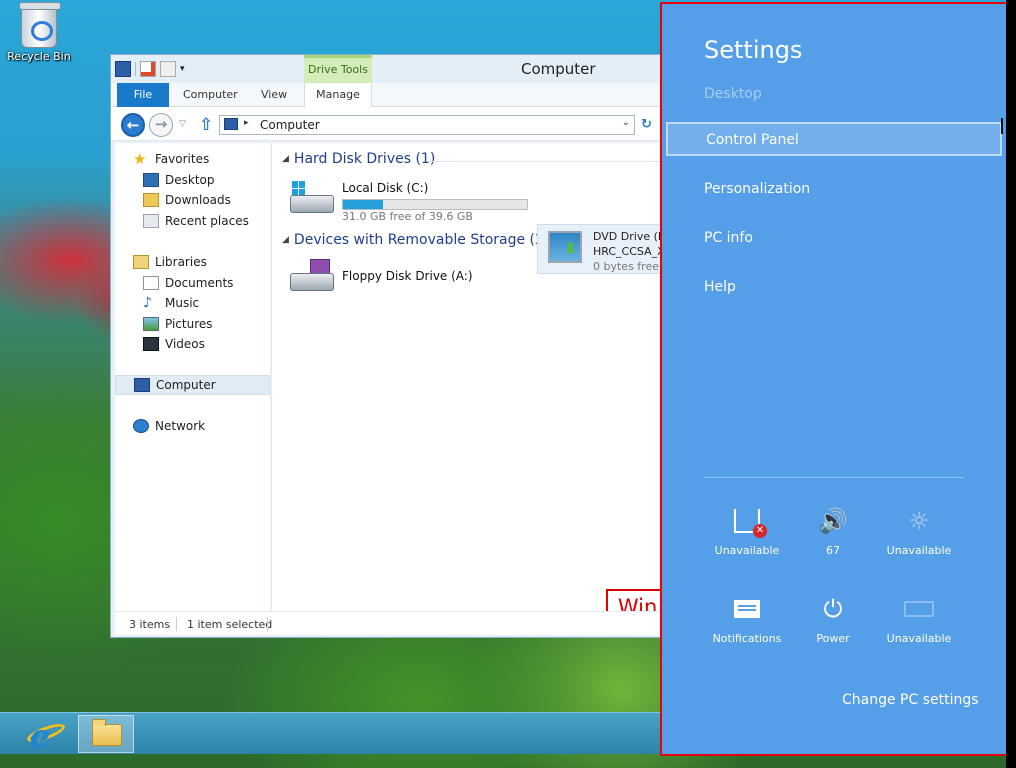 This screenshot has width=1016, height=768. I want to click on network-unavailable-icon: ✕, so click(750, 523).